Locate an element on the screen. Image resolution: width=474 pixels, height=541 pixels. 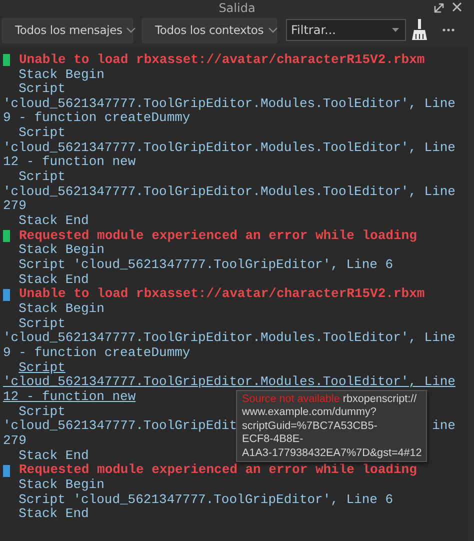
stack-trace-line: 12 - function new is located at coordinates (69, 162).